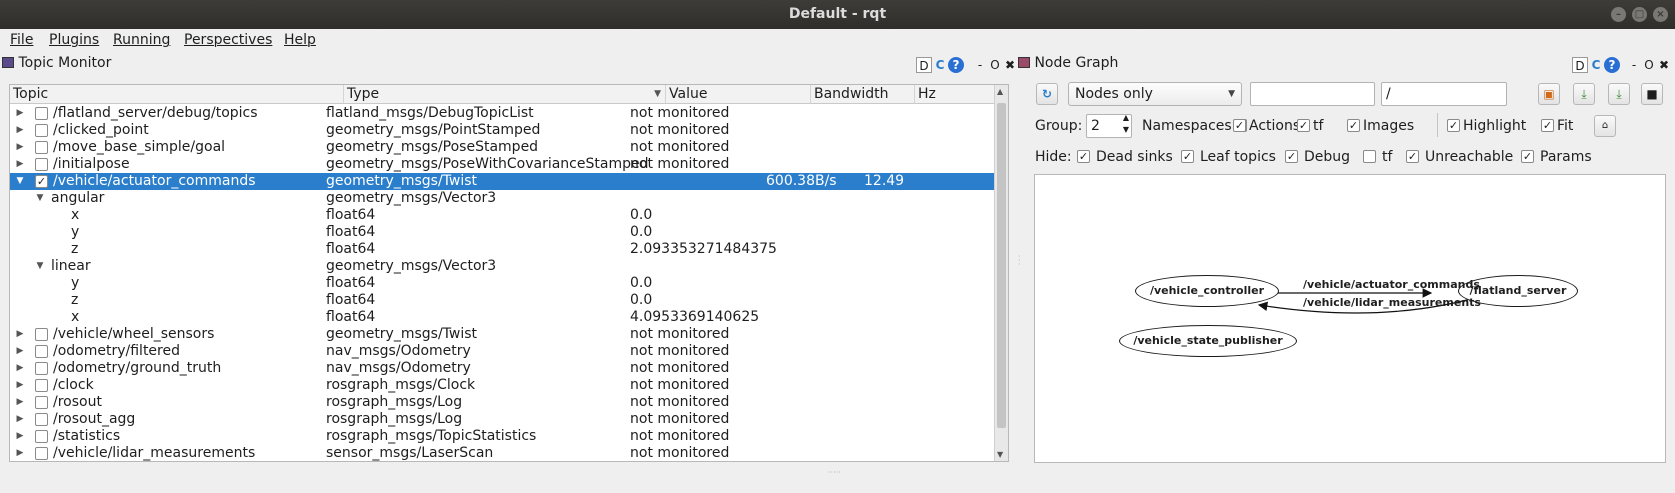 The image size is (1675, 493). Describe the element at coordinates (505, 94) in the screenshot. I see `col-type: Type ▼` at that location.